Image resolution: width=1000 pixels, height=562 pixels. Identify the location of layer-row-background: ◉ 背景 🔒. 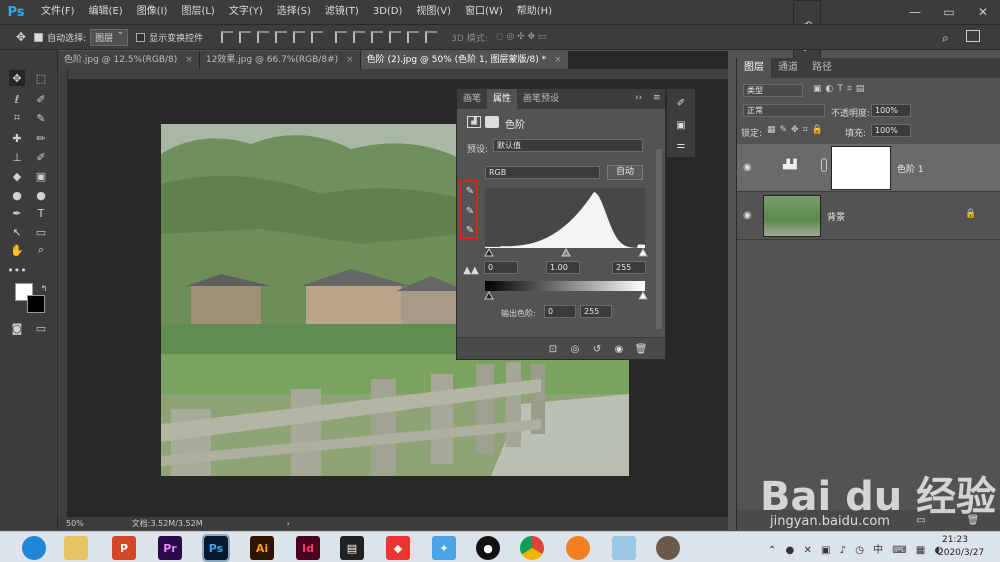
(868, 216).